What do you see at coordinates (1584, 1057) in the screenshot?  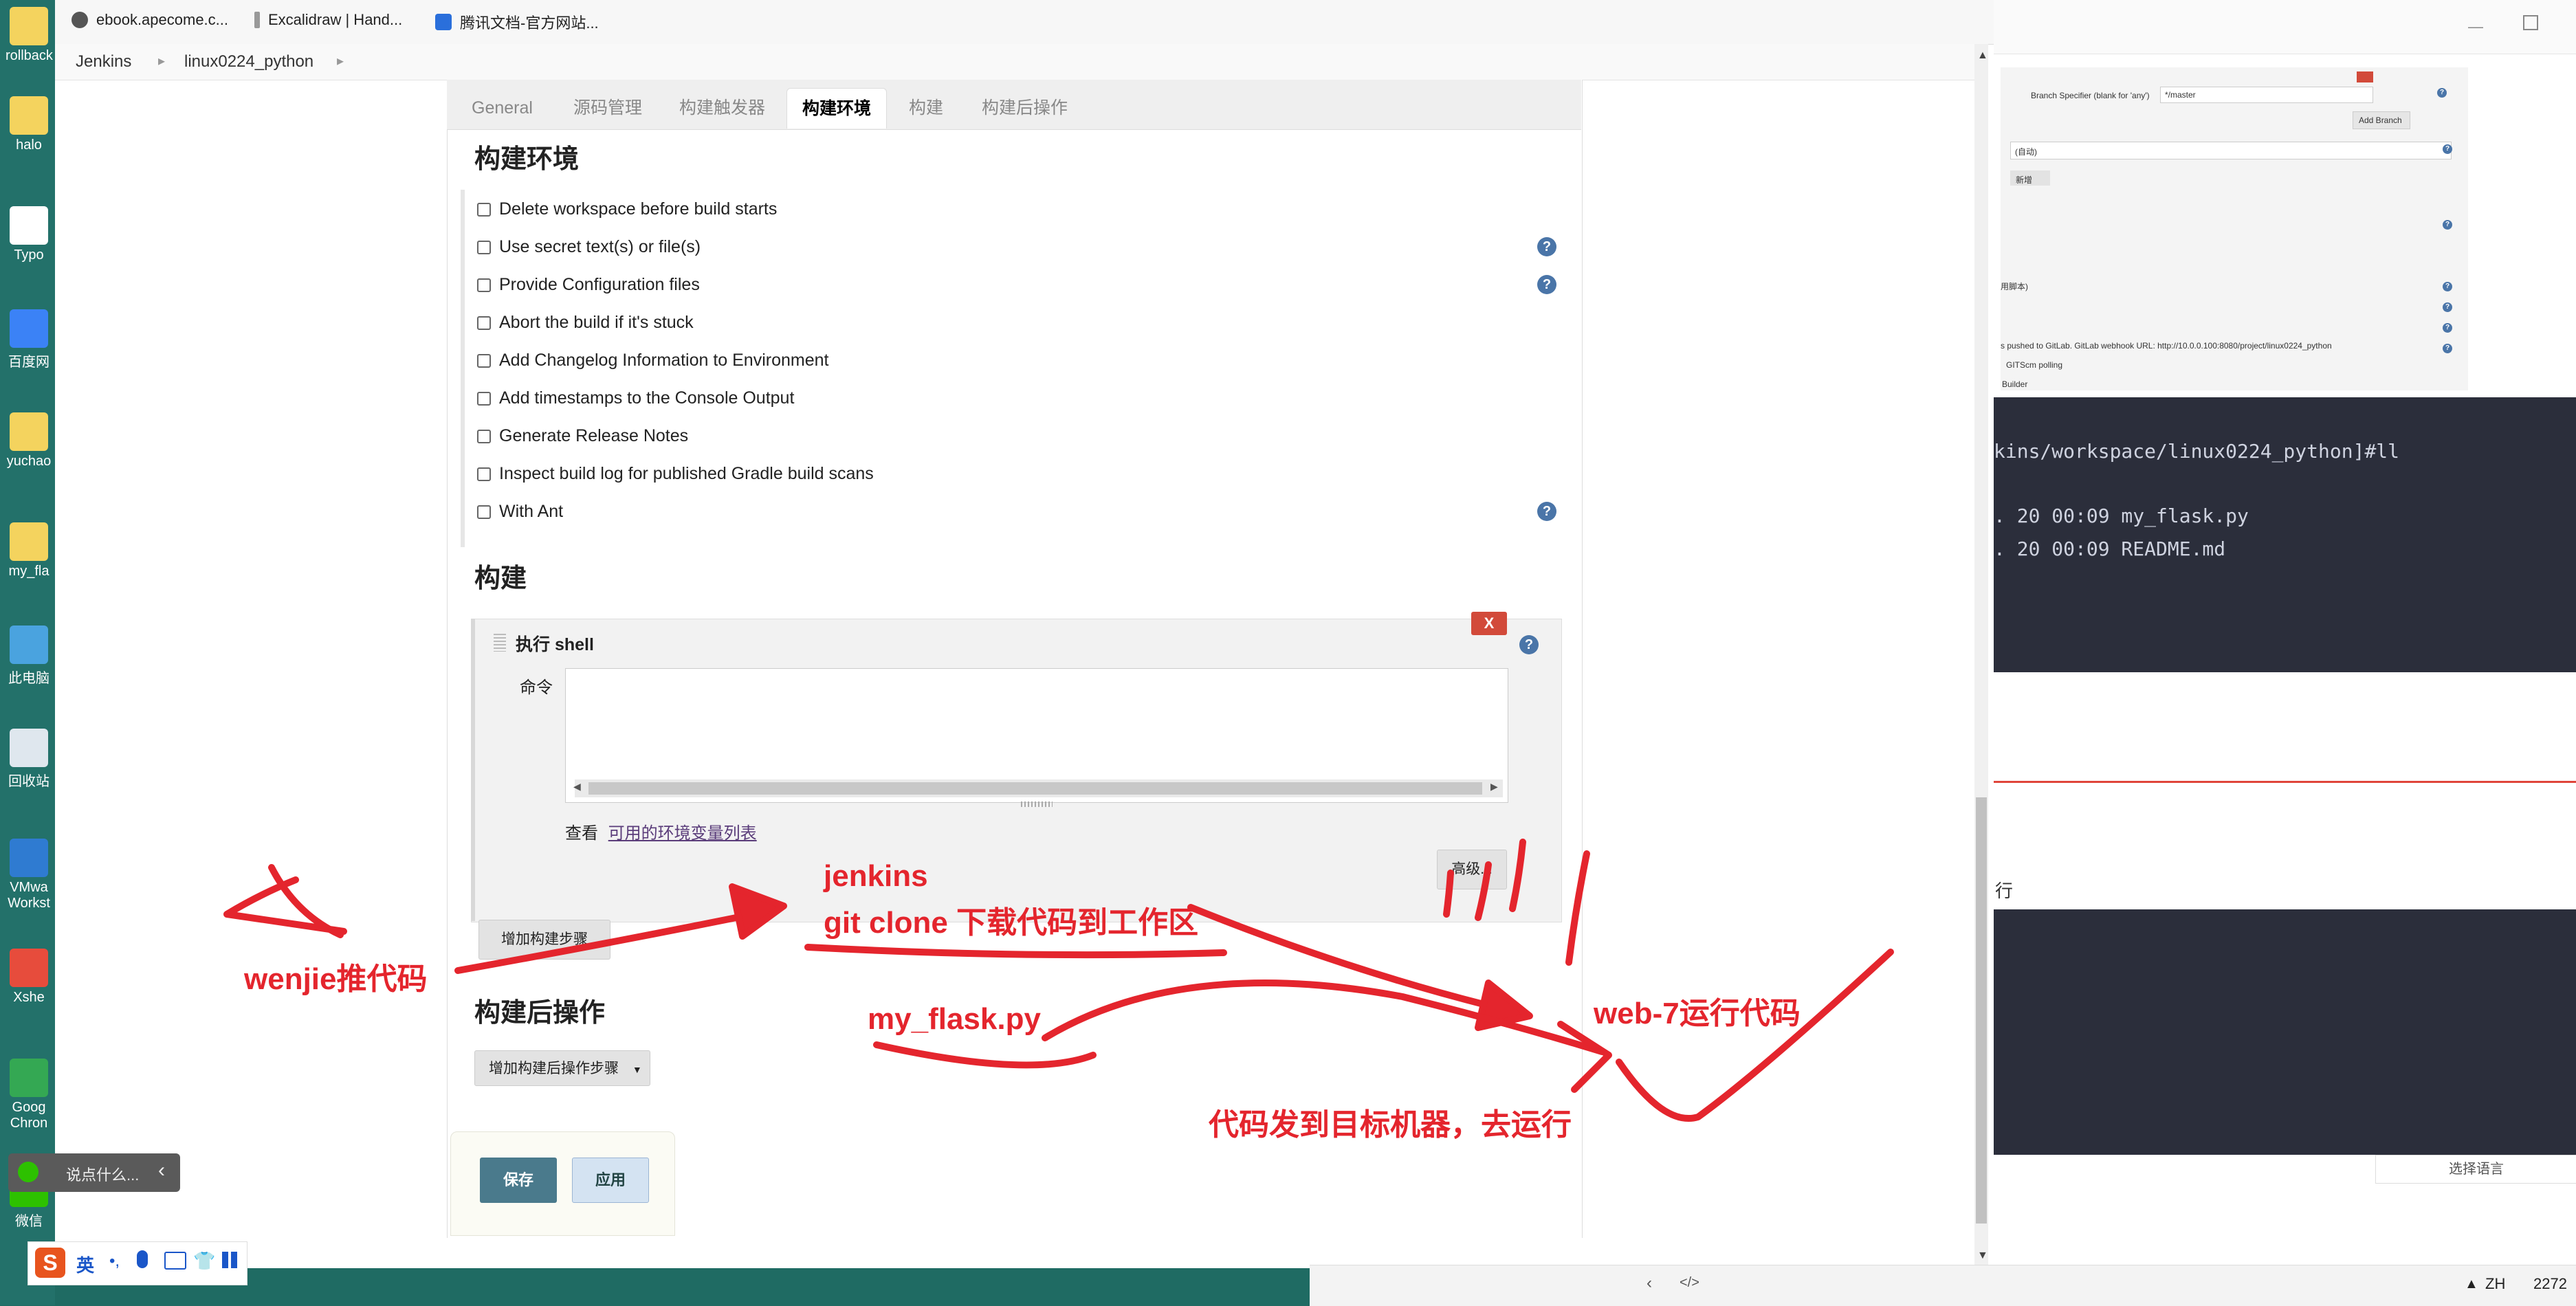 I see `arrow-deploy-head` at bounding box center [1584, 1057].